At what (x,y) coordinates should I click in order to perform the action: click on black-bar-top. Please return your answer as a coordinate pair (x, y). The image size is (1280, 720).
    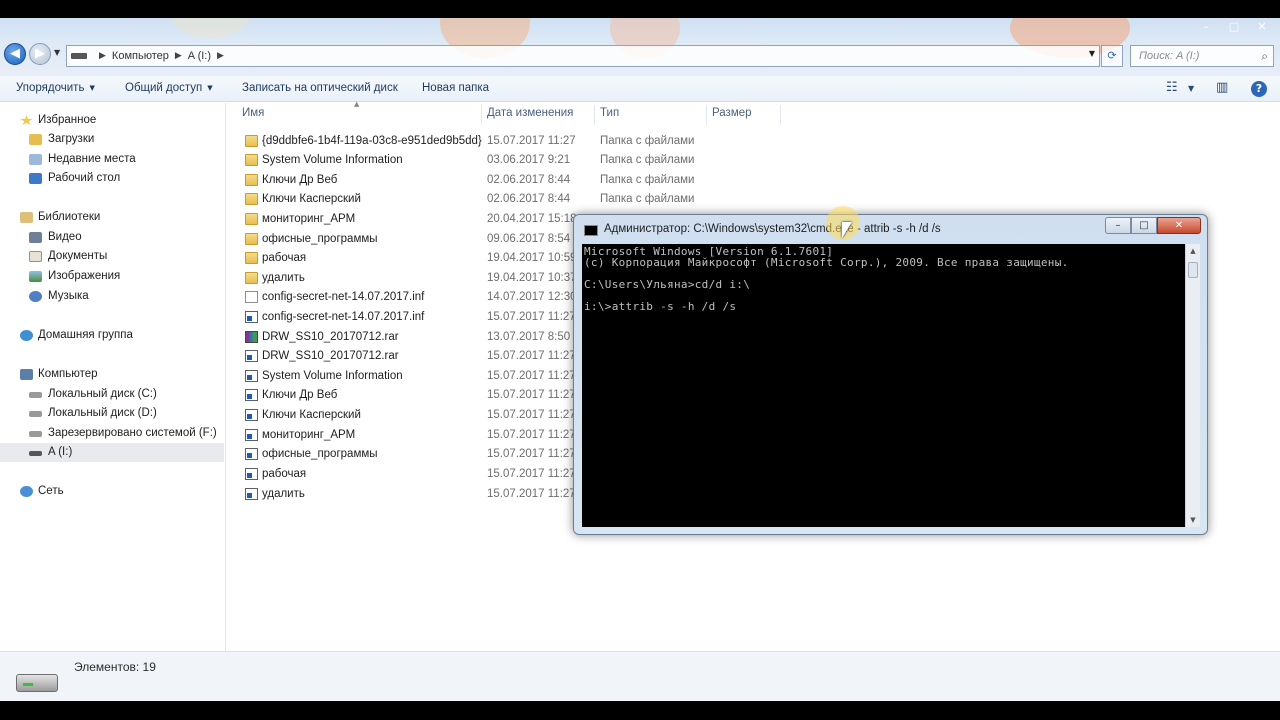
    Looking at the image, I should click on (640, 9).